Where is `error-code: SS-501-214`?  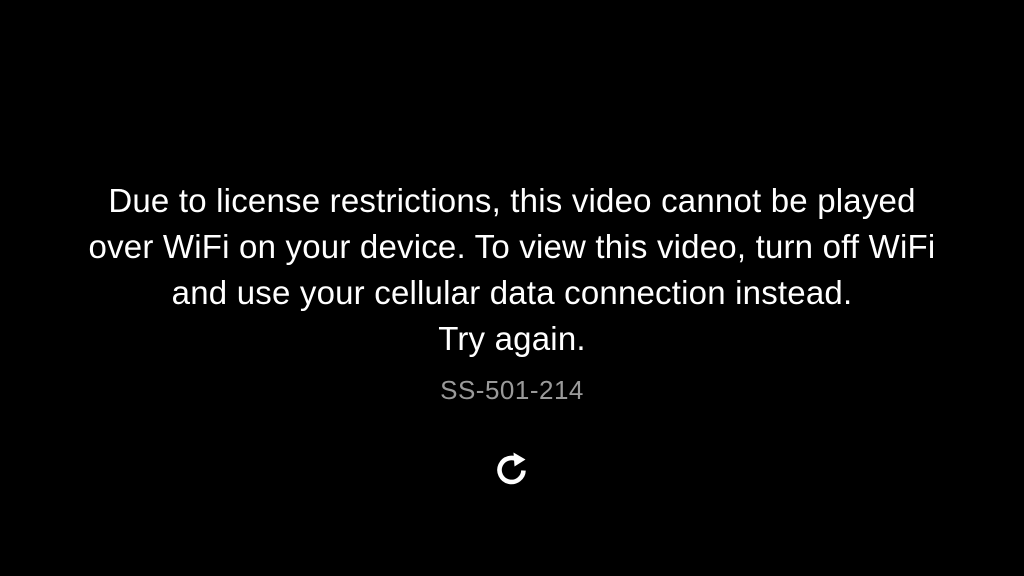 error-code: SS-501-214 is located at coordinates (512, 390).